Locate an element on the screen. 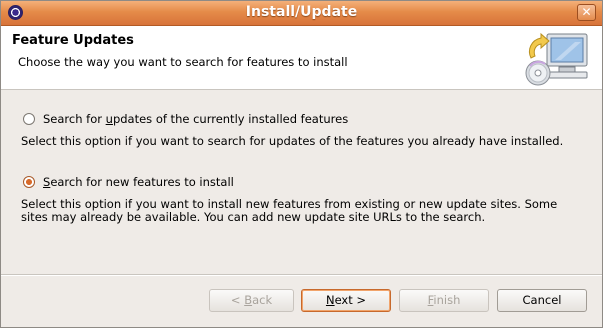 The width and height of the screenshot is (603, 328). back-pre: < is located at coordinates (237, 300).